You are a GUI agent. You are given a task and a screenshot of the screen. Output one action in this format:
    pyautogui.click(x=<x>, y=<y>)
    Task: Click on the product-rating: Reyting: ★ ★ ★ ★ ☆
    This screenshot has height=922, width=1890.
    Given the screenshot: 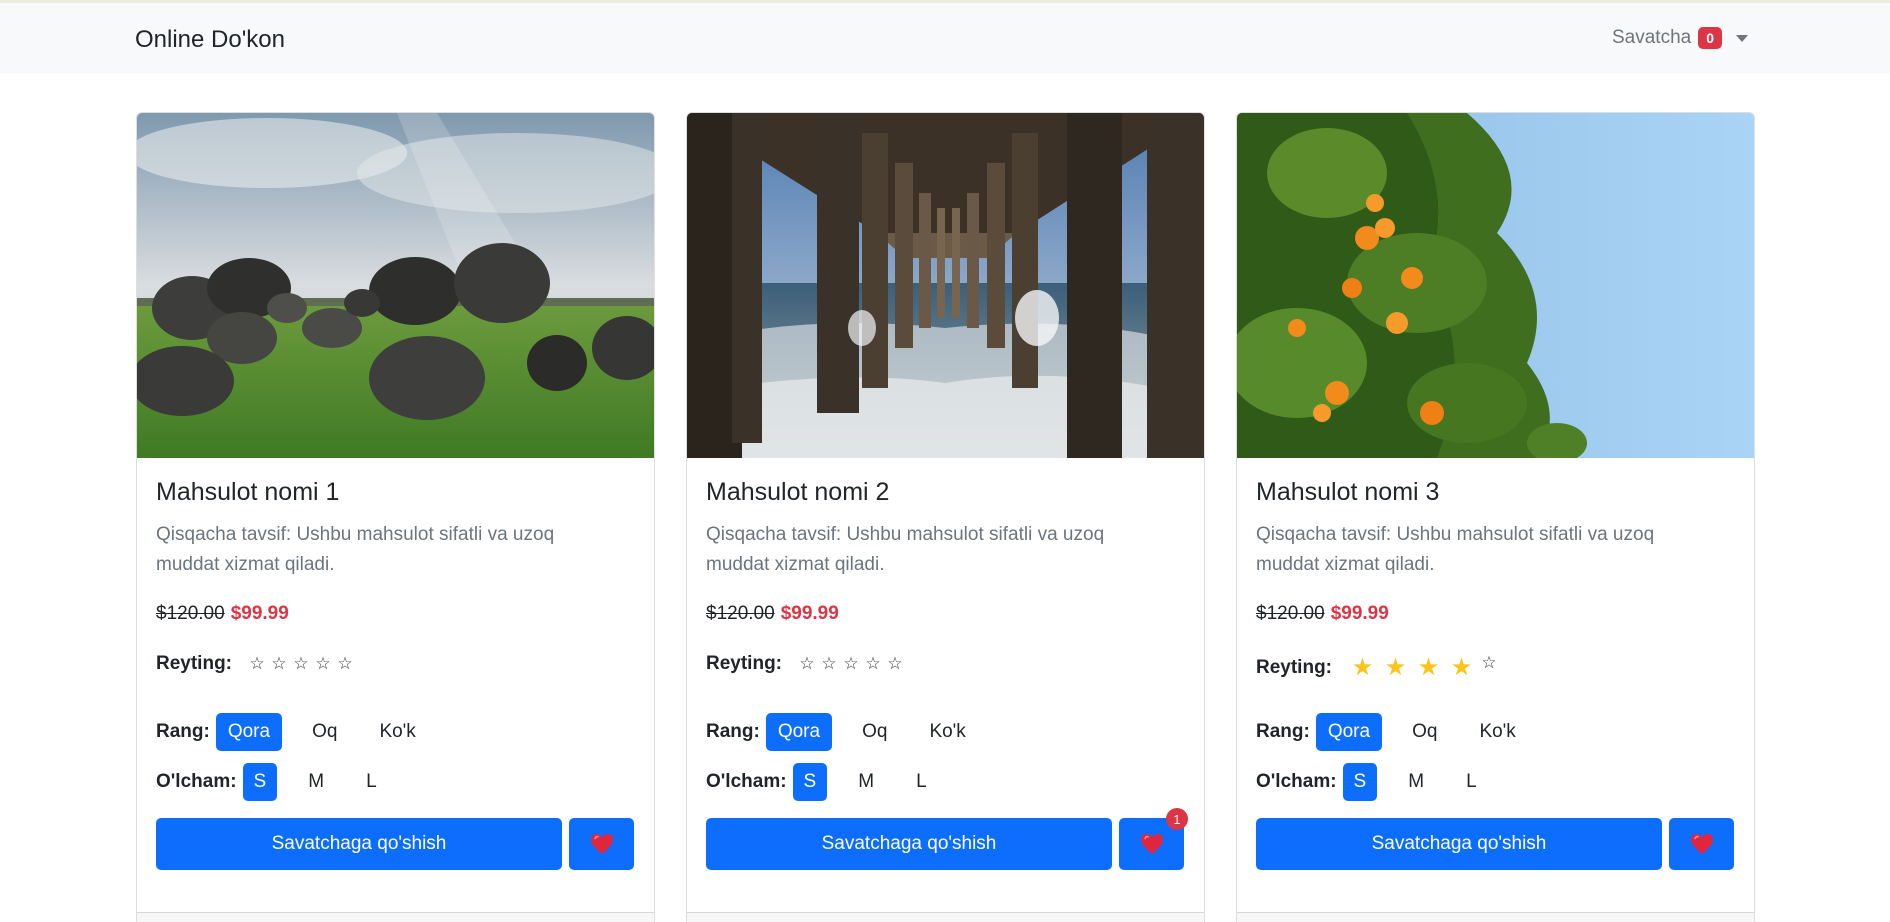 What is the action you would take?
    pyautogui.click(x=1378, y=667)
    